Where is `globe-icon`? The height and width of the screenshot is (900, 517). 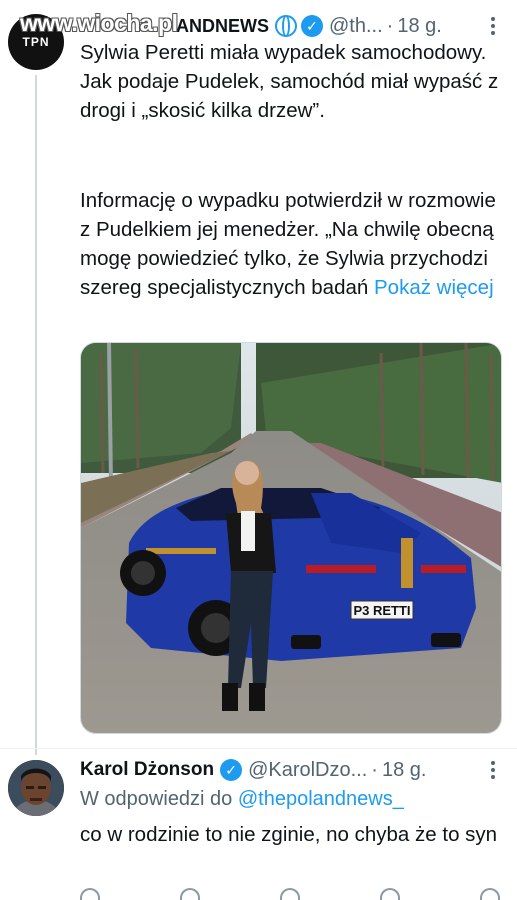
globe-icon is located at coordinates (286, 26).